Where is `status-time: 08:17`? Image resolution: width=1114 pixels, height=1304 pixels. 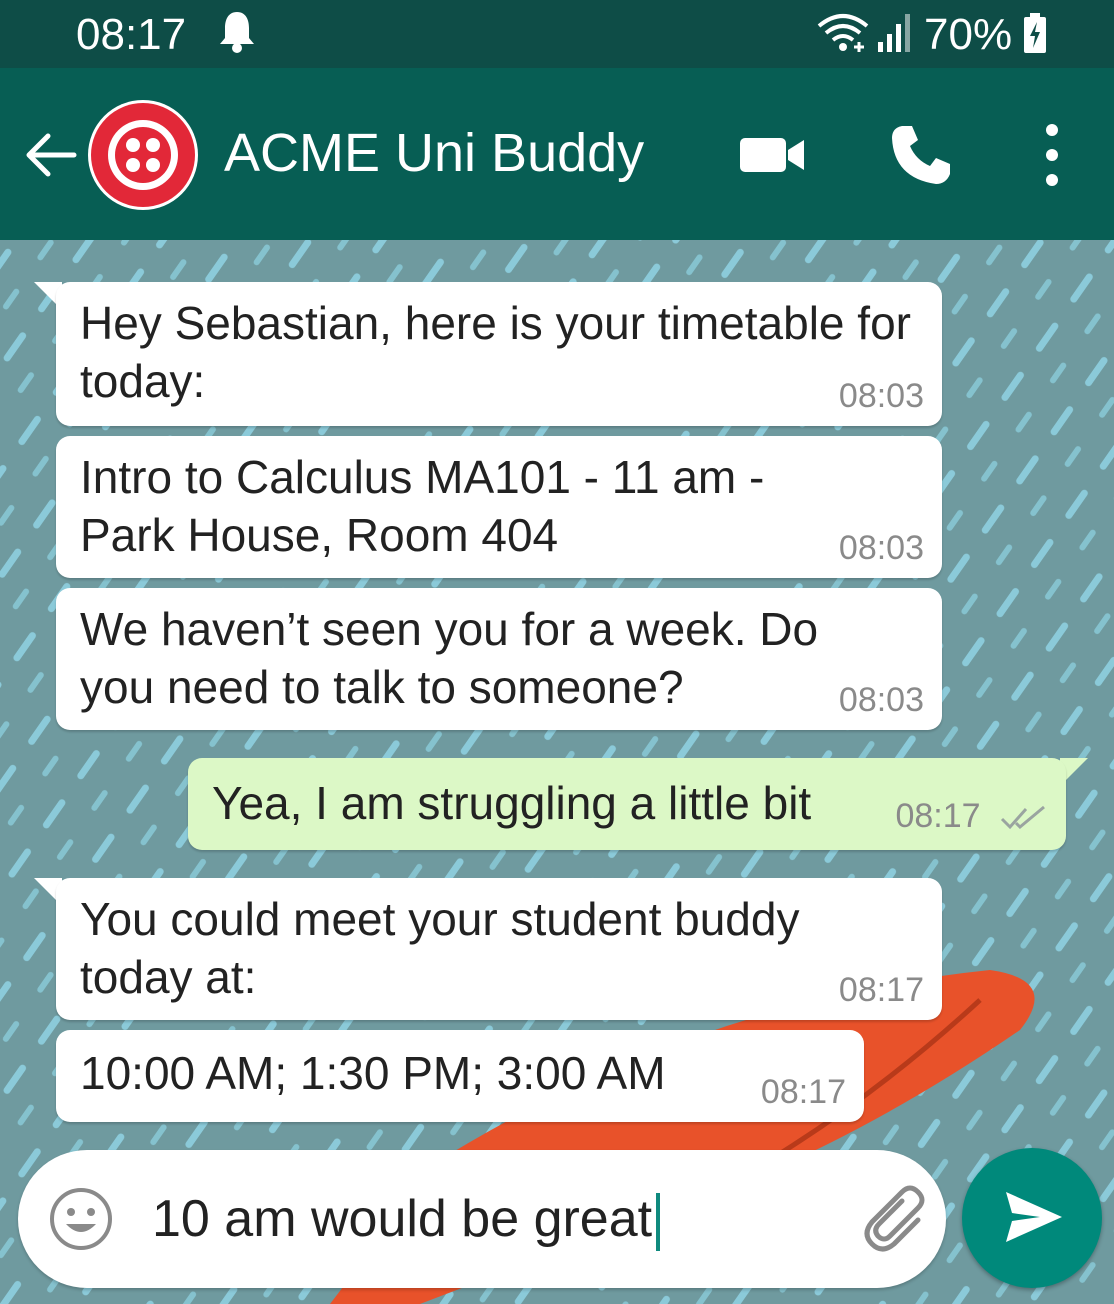 status-time: 08:17 is located at coordinates (131, 34).